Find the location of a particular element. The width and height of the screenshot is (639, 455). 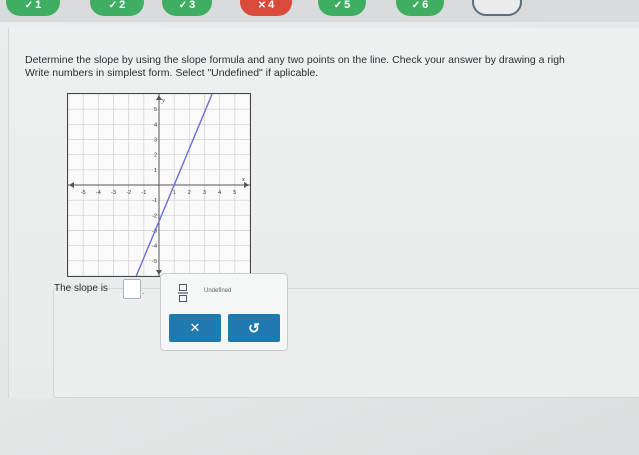

y-tick-label: -1 is located at coordinates (154, 201).